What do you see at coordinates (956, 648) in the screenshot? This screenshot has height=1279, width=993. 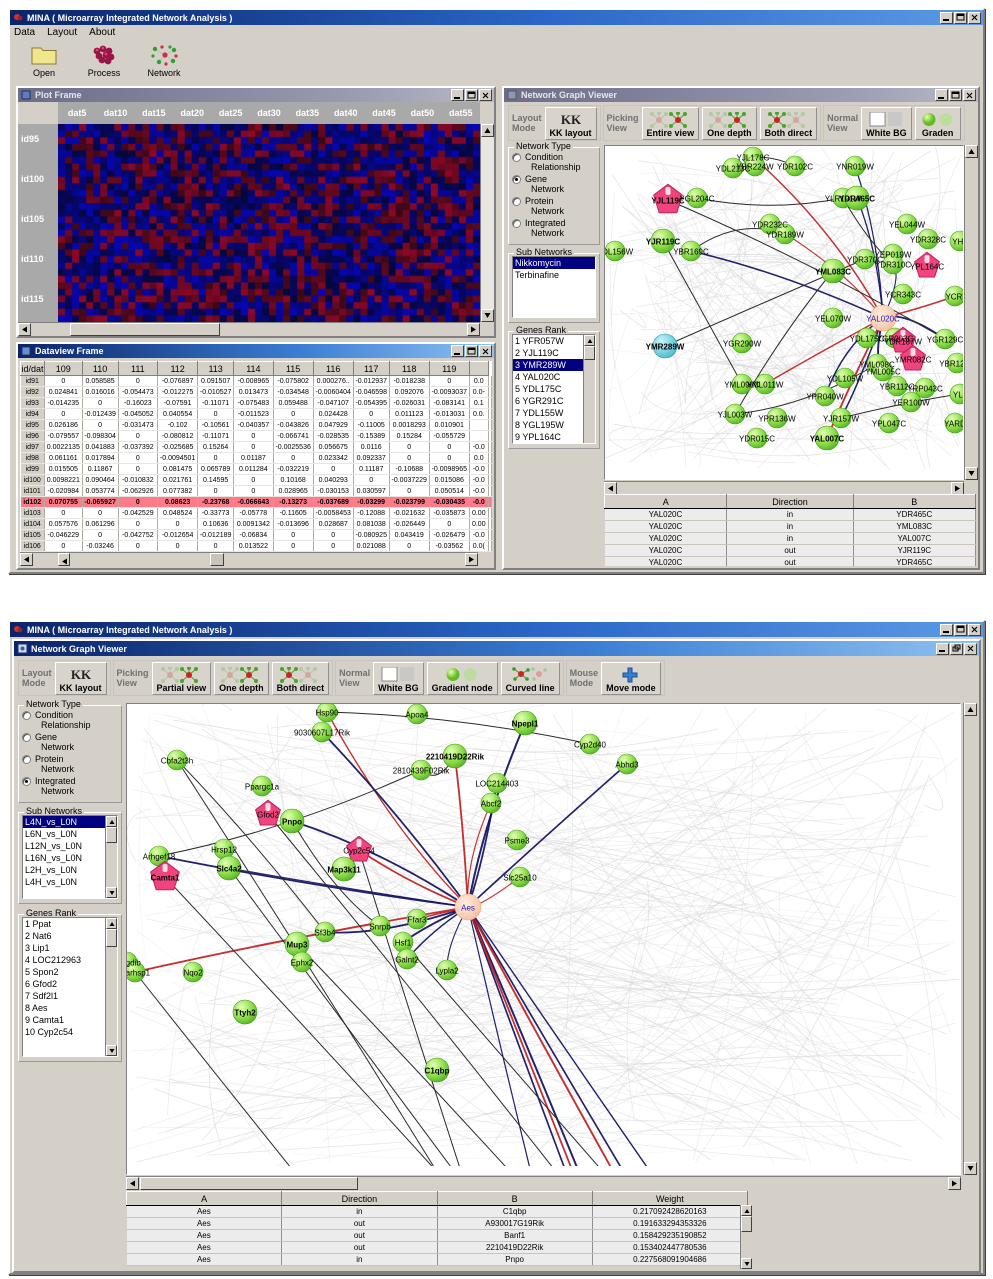 I see `ngv-bottom-restore-button` at bounding box center [956, 648].